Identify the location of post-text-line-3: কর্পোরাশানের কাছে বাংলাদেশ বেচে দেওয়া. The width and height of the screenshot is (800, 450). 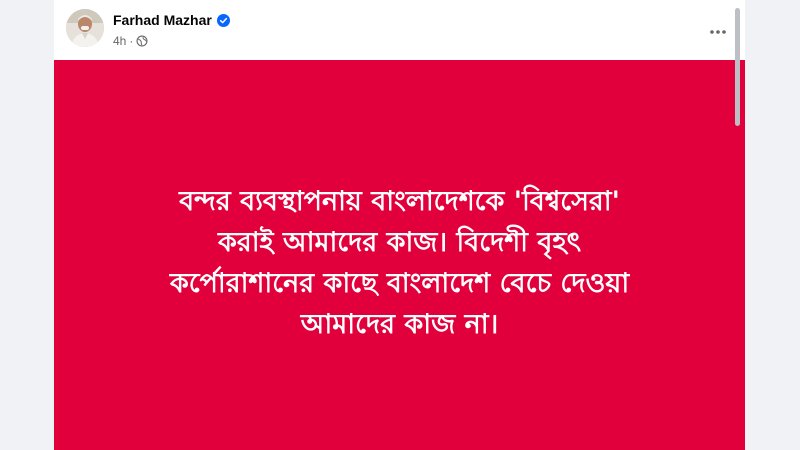
(399, 283).